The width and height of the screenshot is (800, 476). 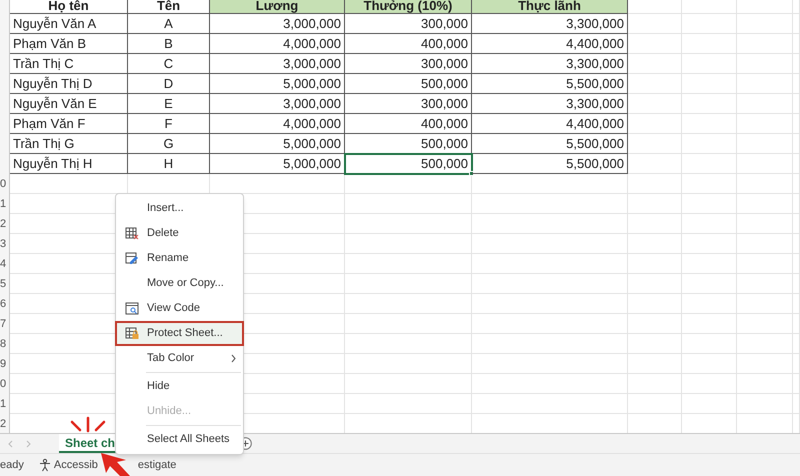 I want to click on table-cell: 4,000,000, so click(x=277, y=124).